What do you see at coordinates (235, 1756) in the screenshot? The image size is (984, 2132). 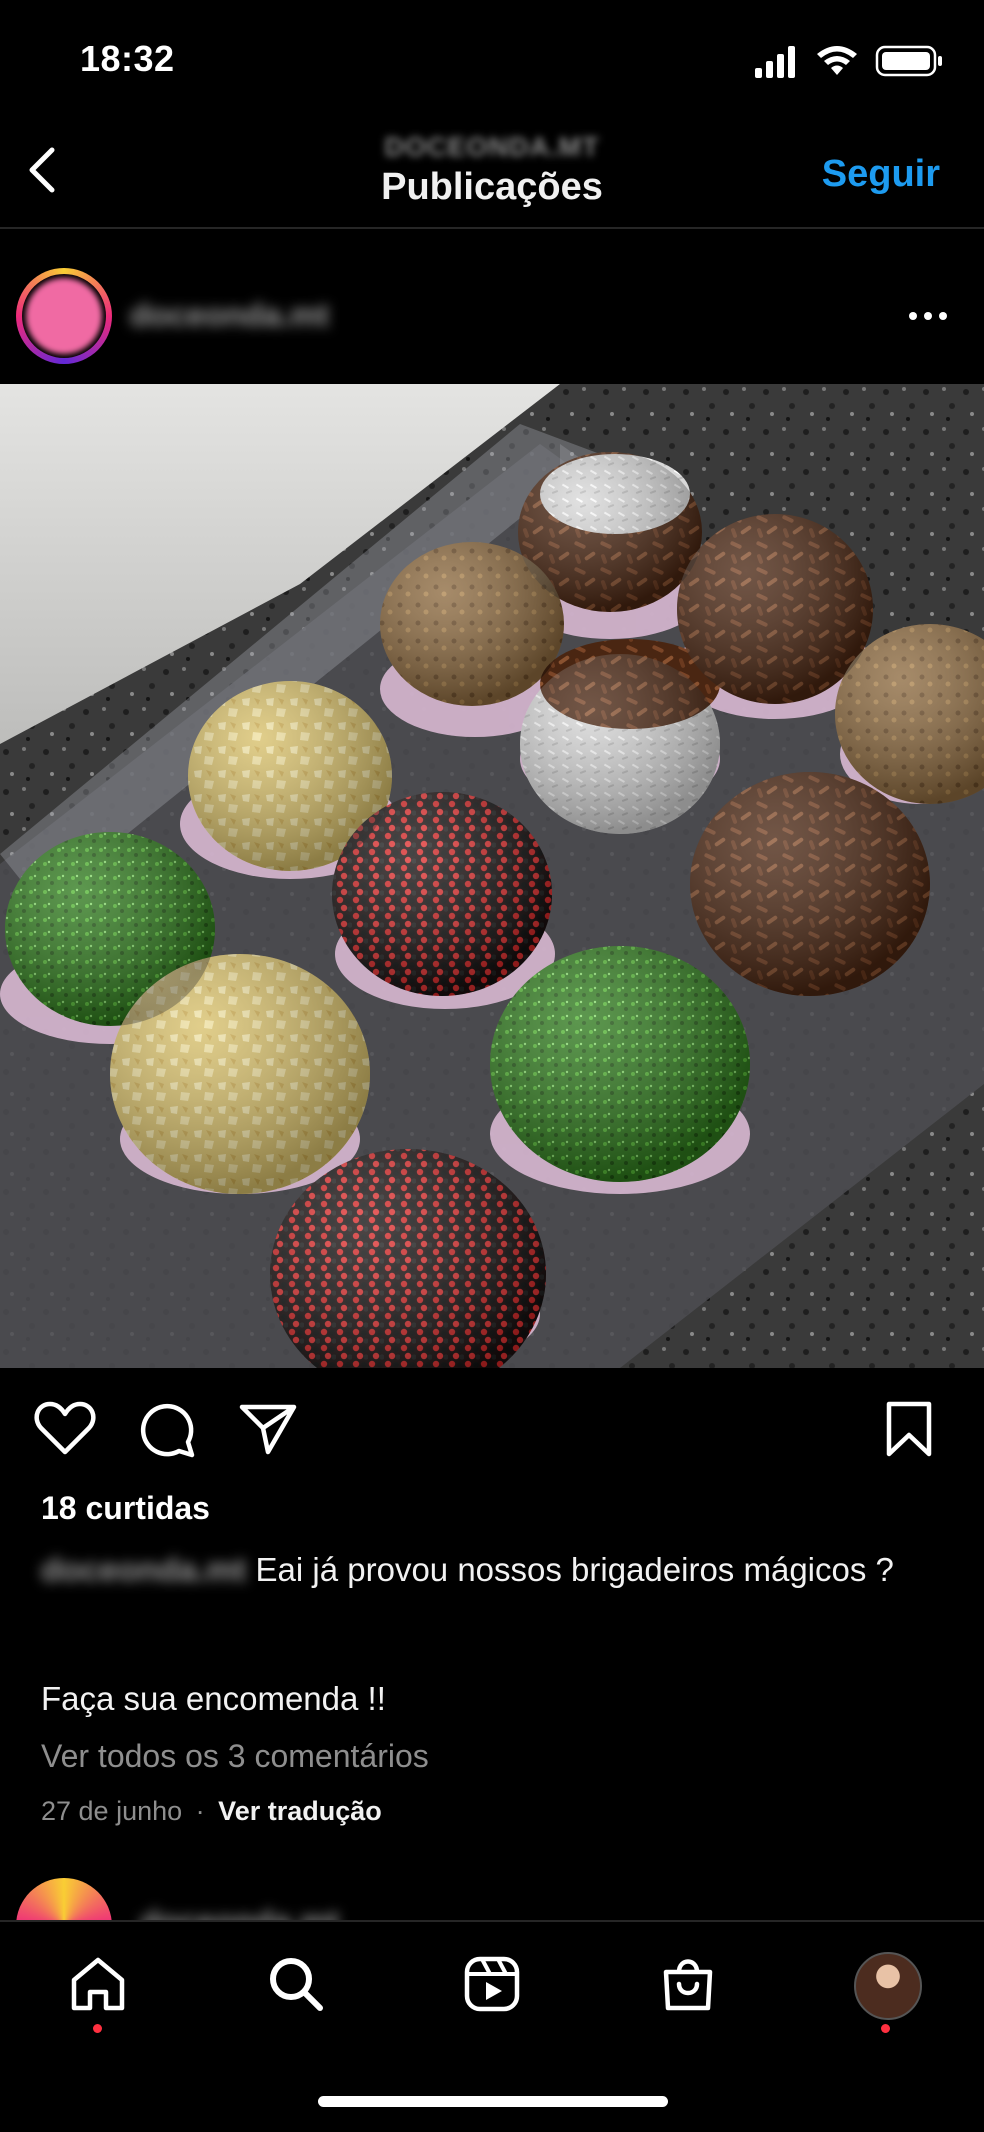 I see `view-all-comments-link: Ver todos os 3 comentários` at bounding box center [235, 1756].